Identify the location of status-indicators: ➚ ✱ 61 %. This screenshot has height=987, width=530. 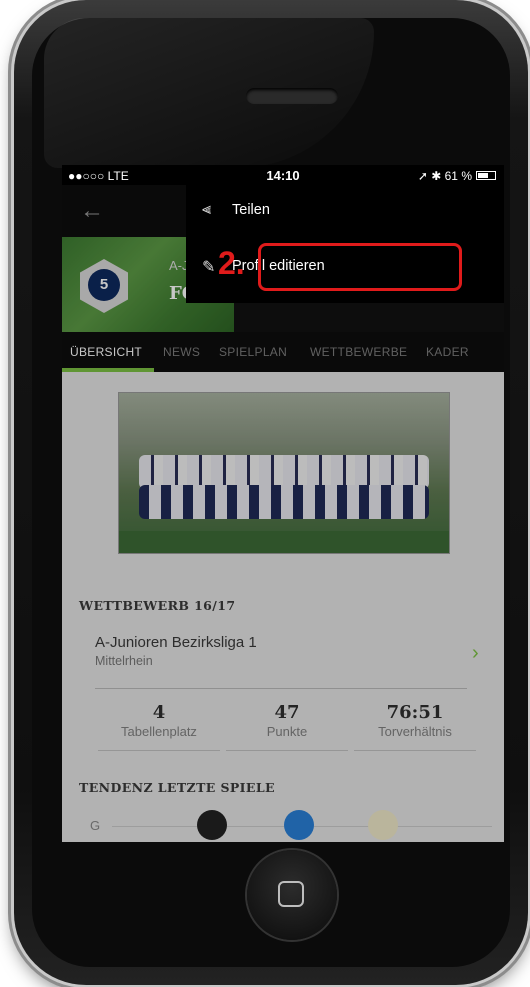
(444, 176).